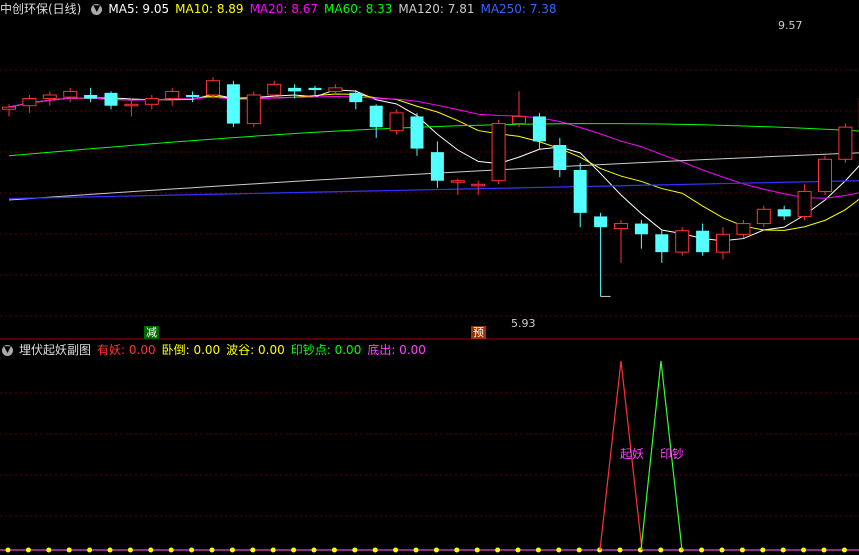 This screenshot has height=555, width=859. What do you see at coordinates (433, 140) in the screenshot?
I see `ma60-line` at bounding box center [433, 140].